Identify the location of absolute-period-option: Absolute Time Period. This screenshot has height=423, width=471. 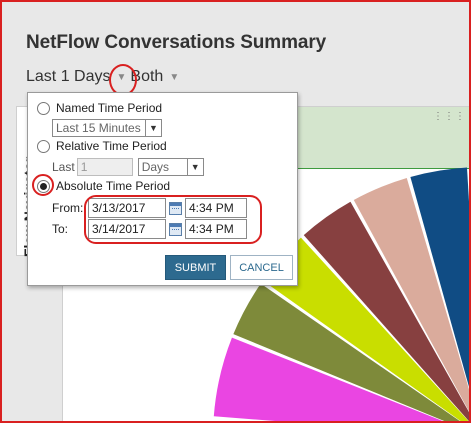
(103, 186).